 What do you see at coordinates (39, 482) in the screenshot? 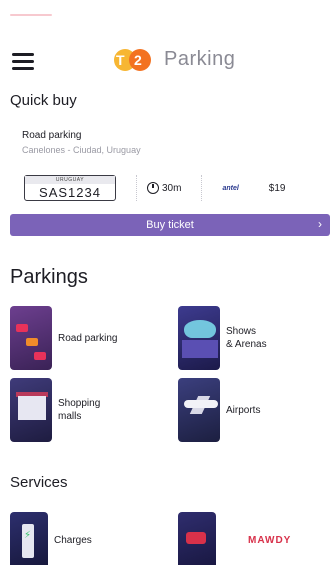
I see `services-title: Services` at bounding box center [39, 482].